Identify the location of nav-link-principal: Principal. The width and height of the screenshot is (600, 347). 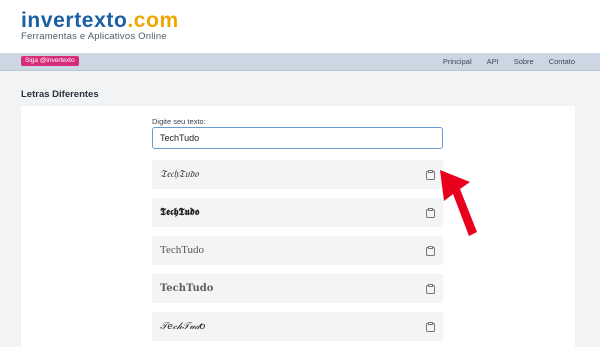
(457, 61).